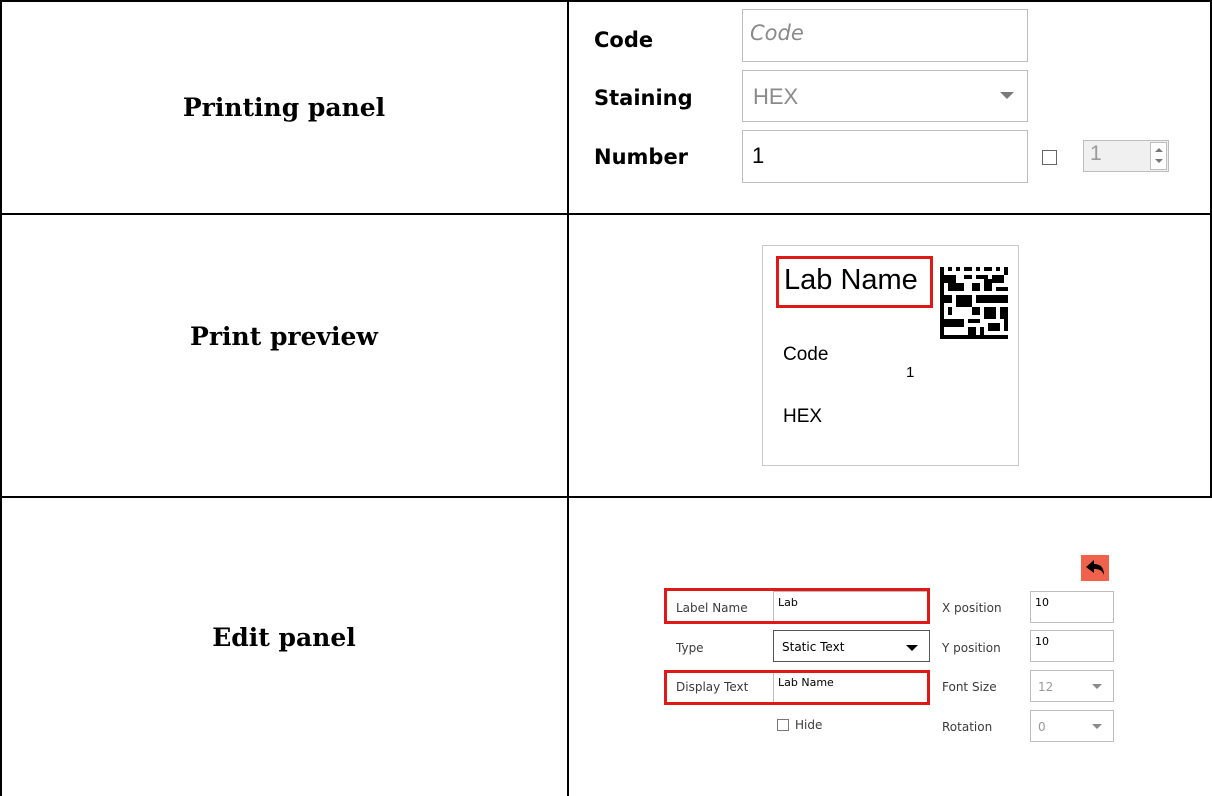 The height and width of the screenshot is (796, 1212). I want to click on rotation-label: Rotation, so click(967, 727).